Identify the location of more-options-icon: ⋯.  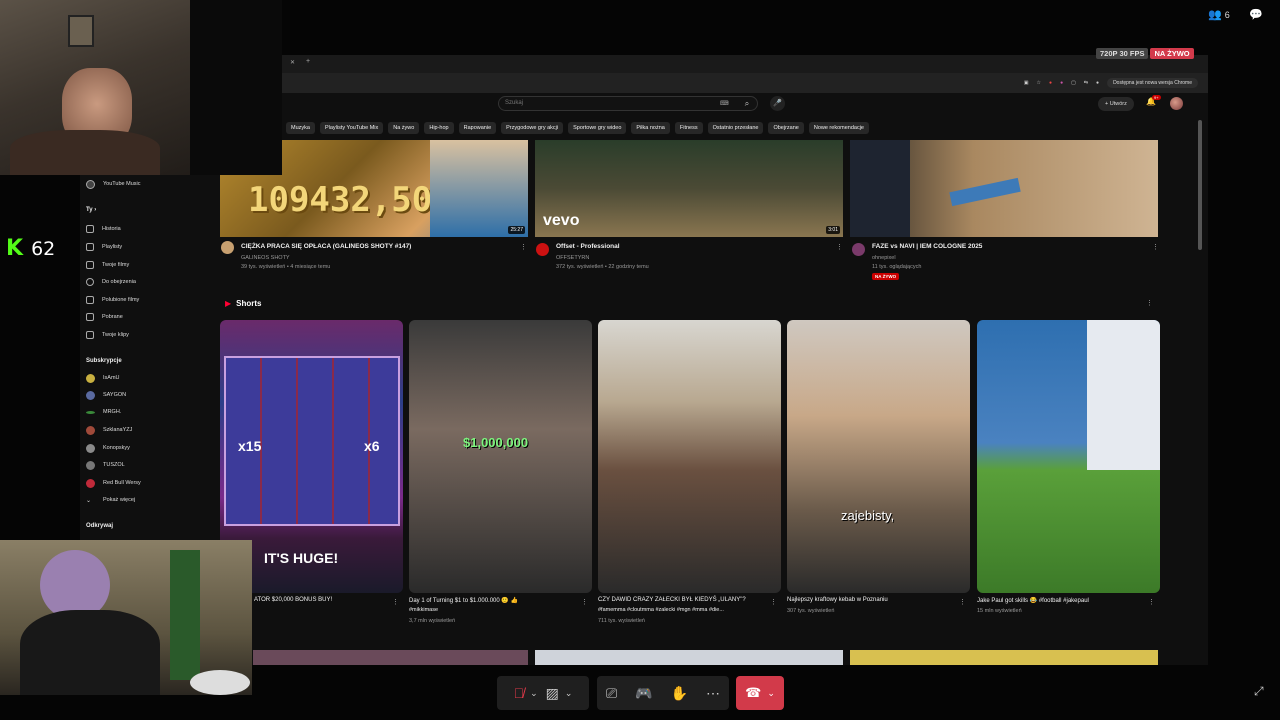
(713, 693).